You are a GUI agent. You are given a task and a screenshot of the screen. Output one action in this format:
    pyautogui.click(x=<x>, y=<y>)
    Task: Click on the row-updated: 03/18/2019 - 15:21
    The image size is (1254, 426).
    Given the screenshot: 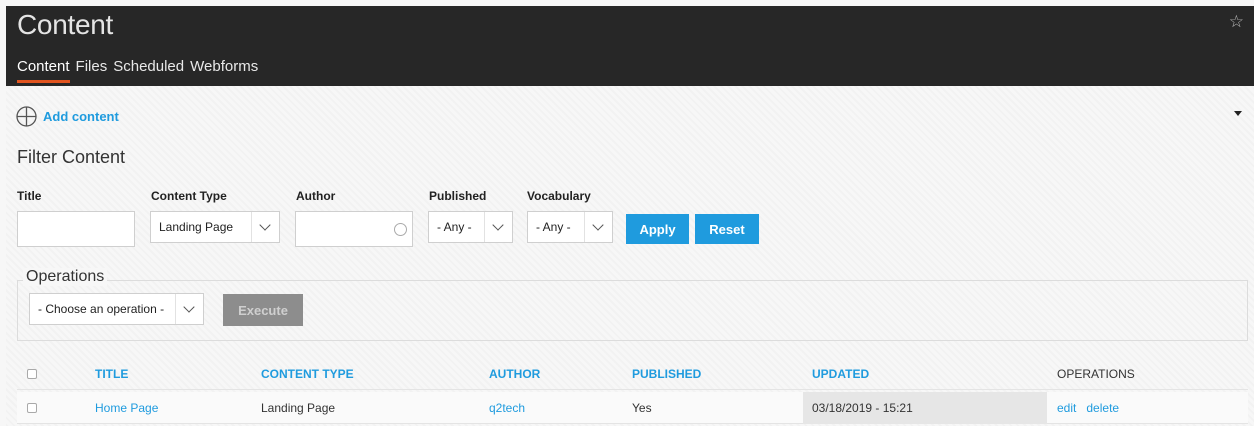 What is the action you would take?
    pyautogui.click(x=925, y=408)
    